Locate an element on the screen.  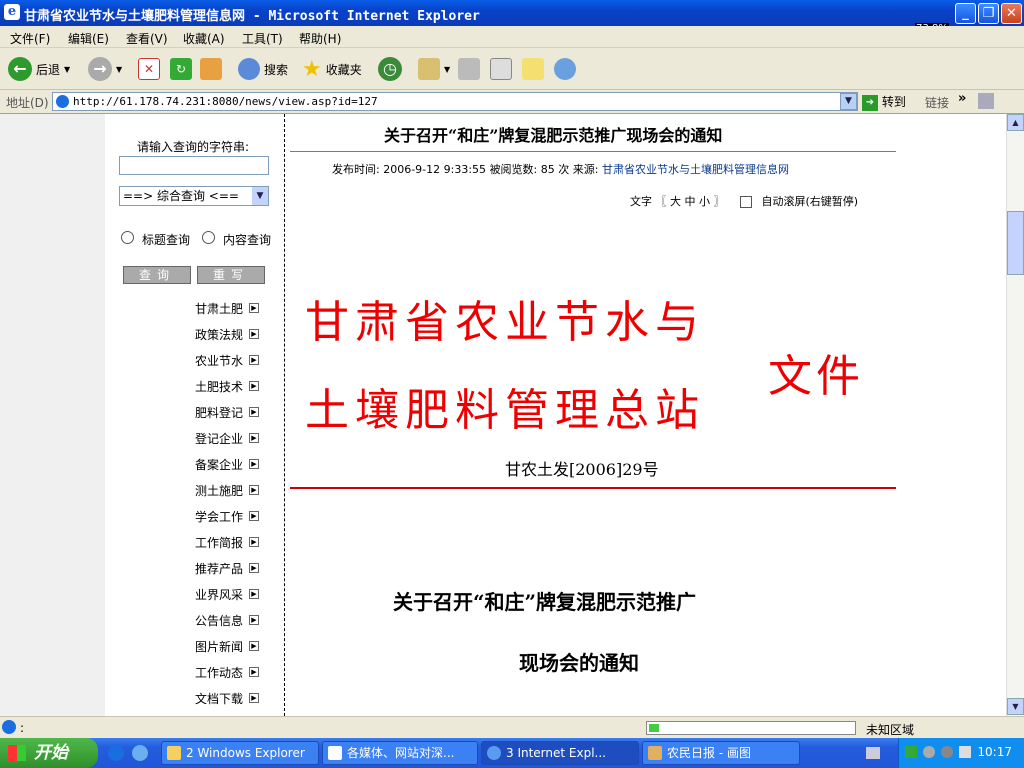
page-icon is located at coordinates (62, 101).